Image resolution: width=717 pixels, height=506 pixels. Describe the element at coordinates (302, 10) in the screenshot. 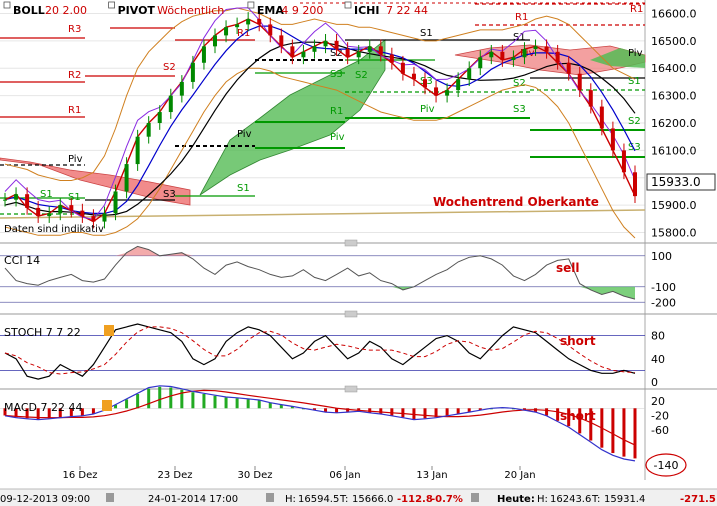

I see `toolbar-item-params: 4 9 200` at that location.